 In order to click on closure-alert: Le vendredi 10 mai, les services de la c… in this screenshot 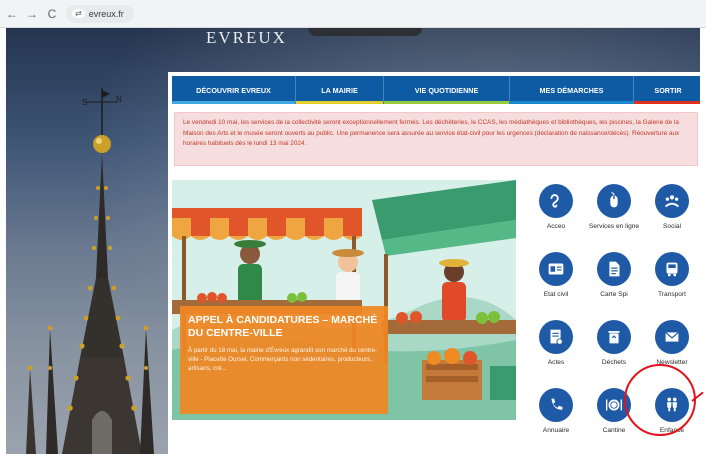, I will do `click(436, 139)`.